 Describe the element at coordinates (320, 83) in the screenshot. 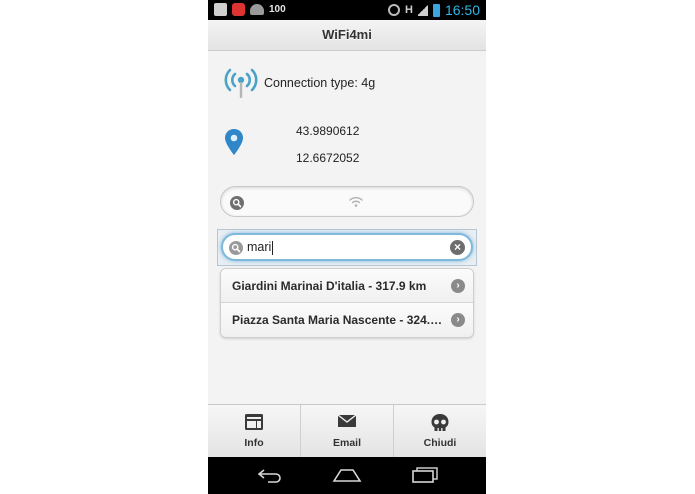

I see `connection-type-label: Connection type: 4g` at that location.